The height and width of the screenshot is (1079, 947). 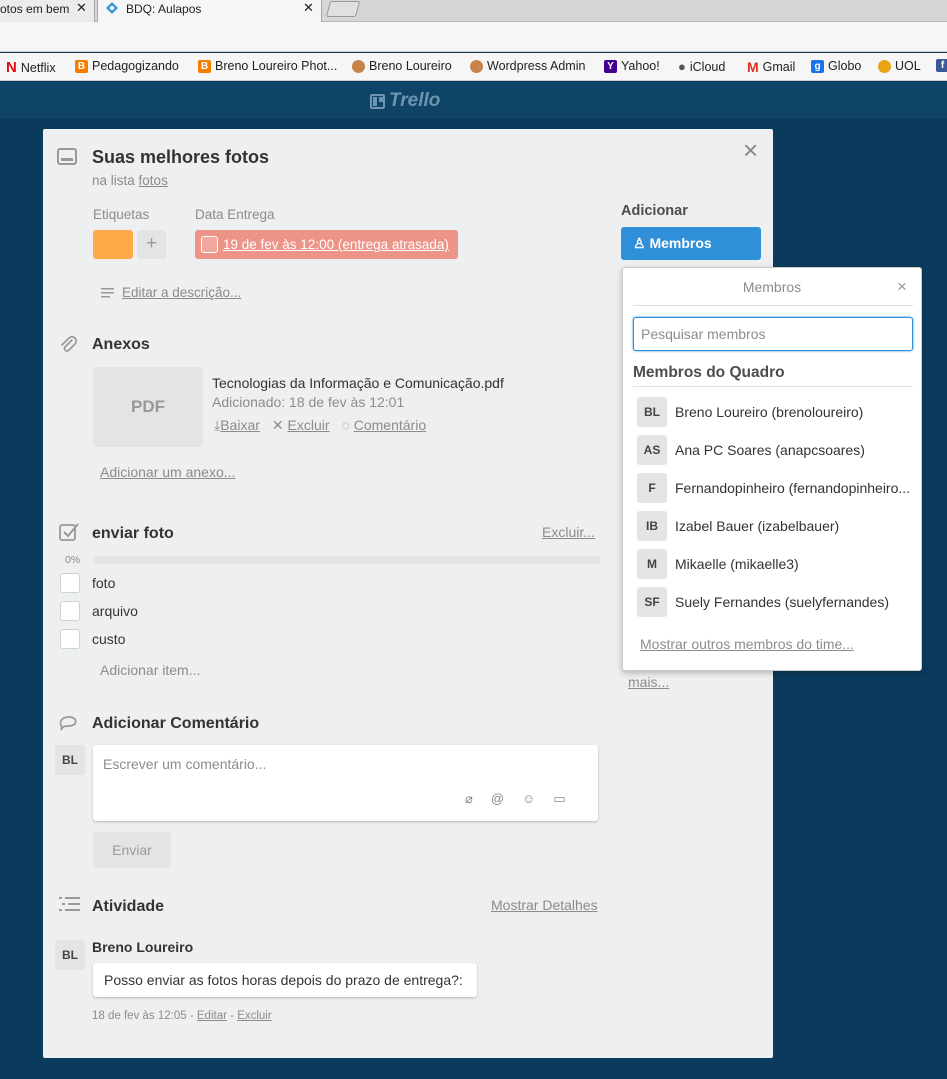 I want to click on uol-icon, so click(x=884, y=66).